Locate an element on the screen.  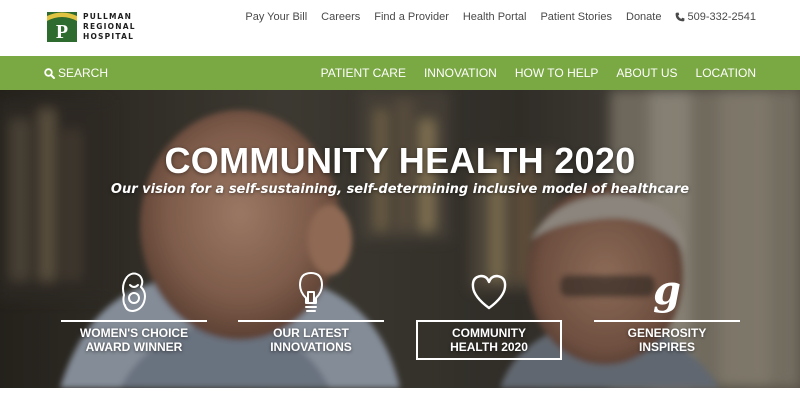
hero-title: COMMUNITY HEALTH 2020 is located at coordinates (400, 160).